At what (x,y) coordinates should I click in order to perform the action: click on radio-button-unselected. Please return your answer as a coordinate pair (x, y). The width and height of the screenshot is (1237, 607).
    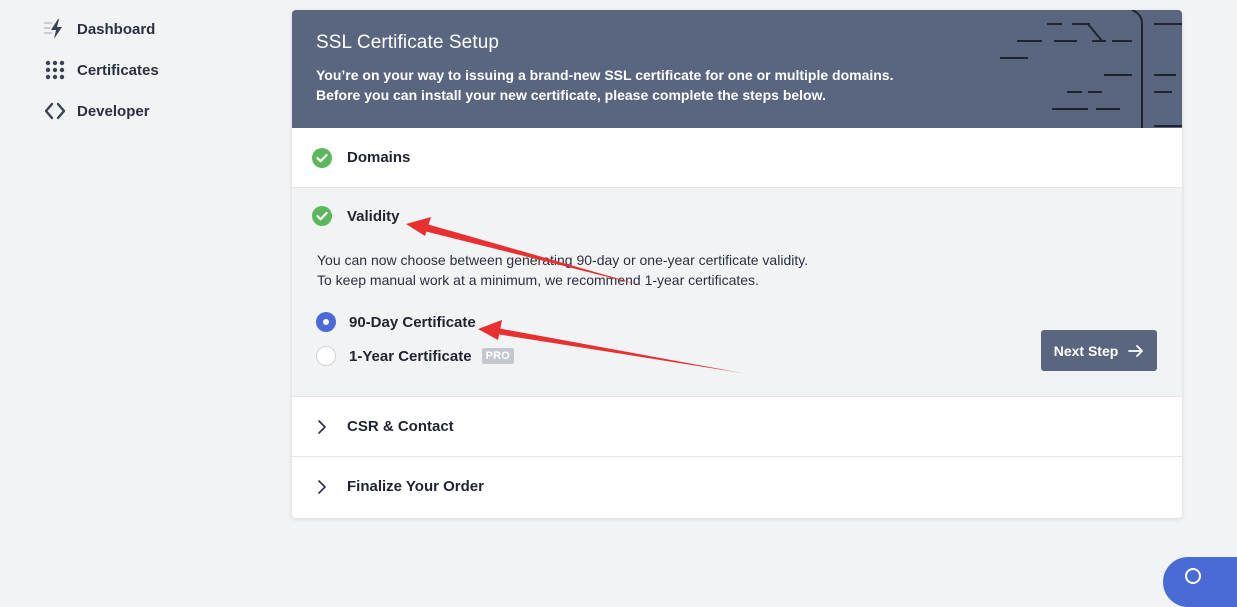
    Looking at the image, I should click on (326, 356).